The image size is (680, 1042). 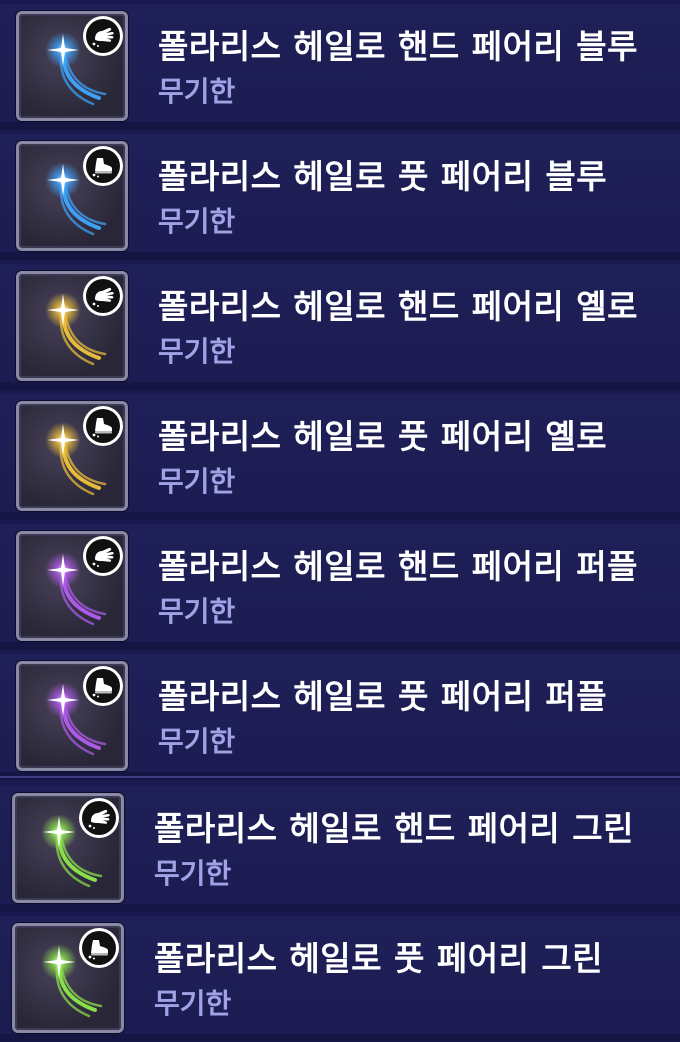 What do you see at coordinates (340, 587) in the screenshot?
I see `list-item: 폴라리스 헤일로 핸드 페어리 퍼플 무기한` at bounding box center [340, 587].